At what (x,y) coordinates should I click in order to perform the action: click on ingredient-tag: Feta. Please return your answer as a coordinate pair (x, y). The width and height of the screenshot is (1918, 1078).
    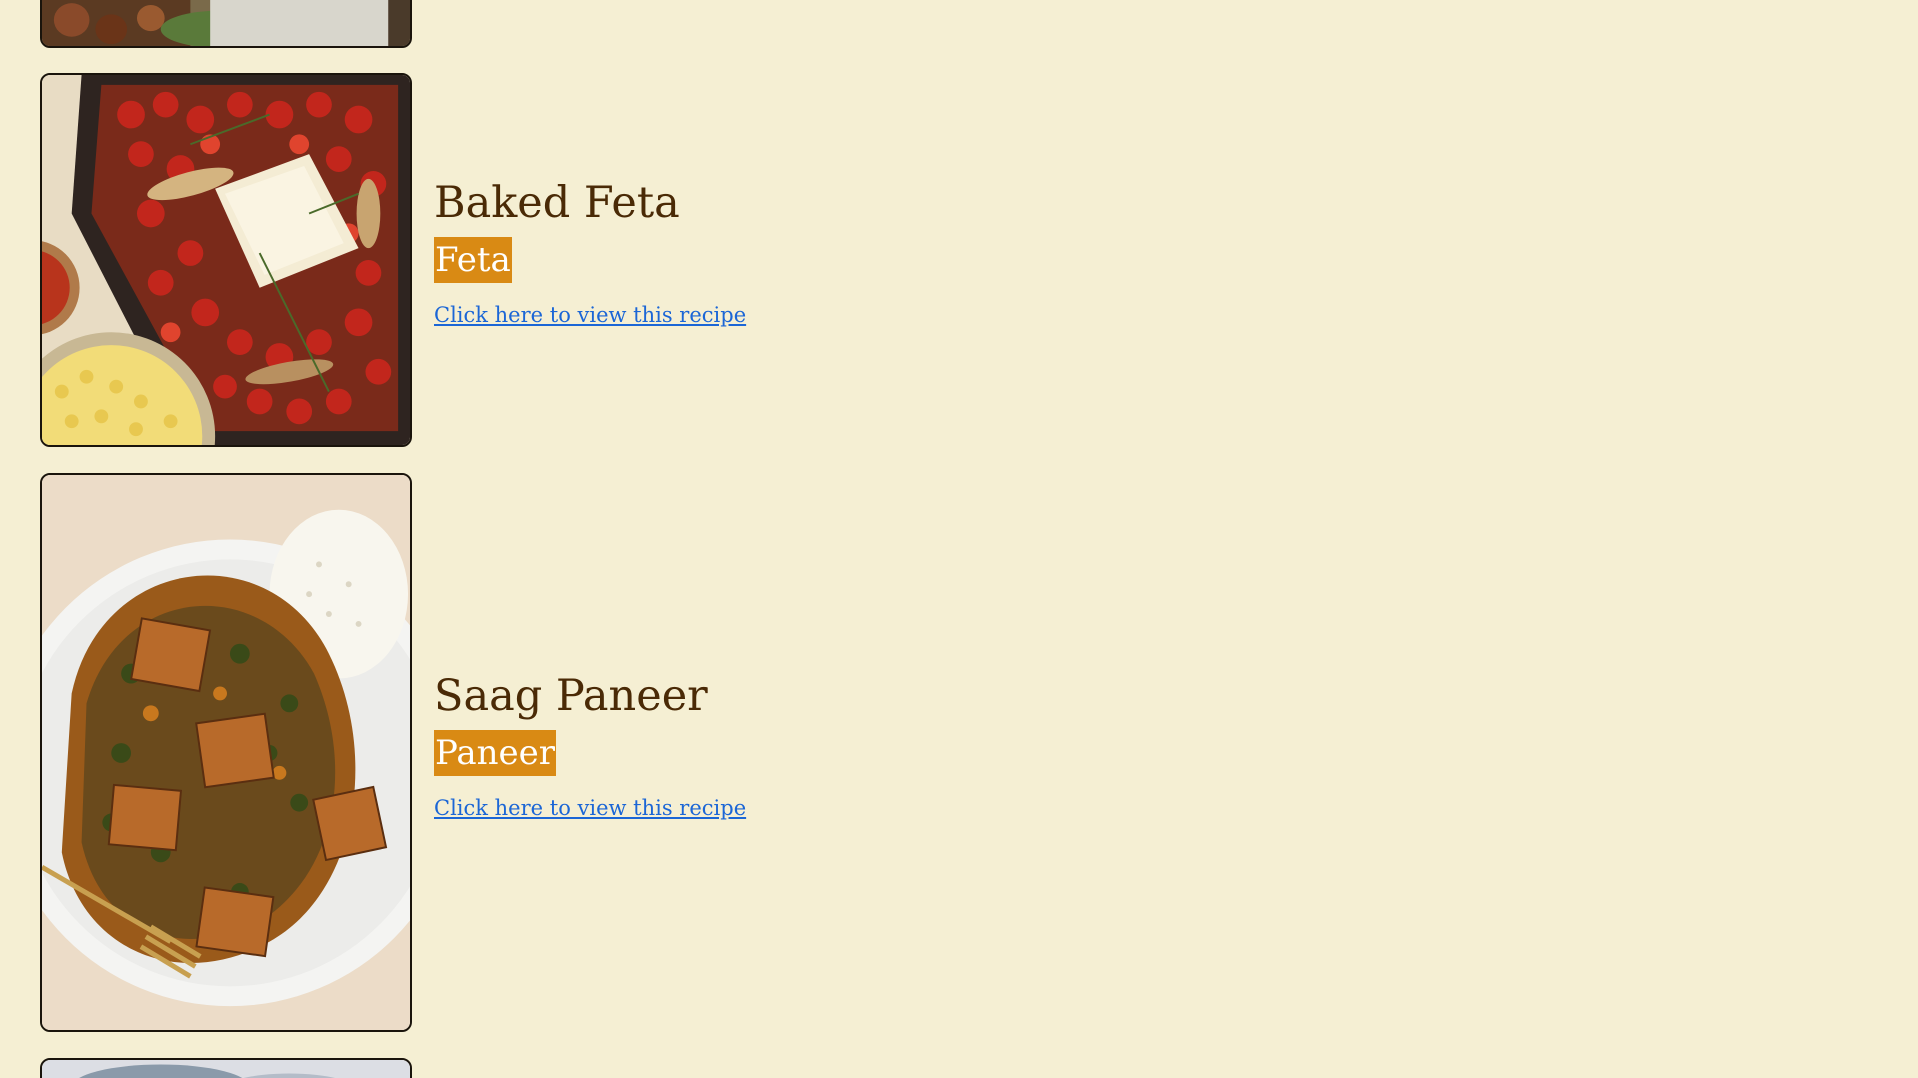
    Looking at the image, I should click on (473, 260).